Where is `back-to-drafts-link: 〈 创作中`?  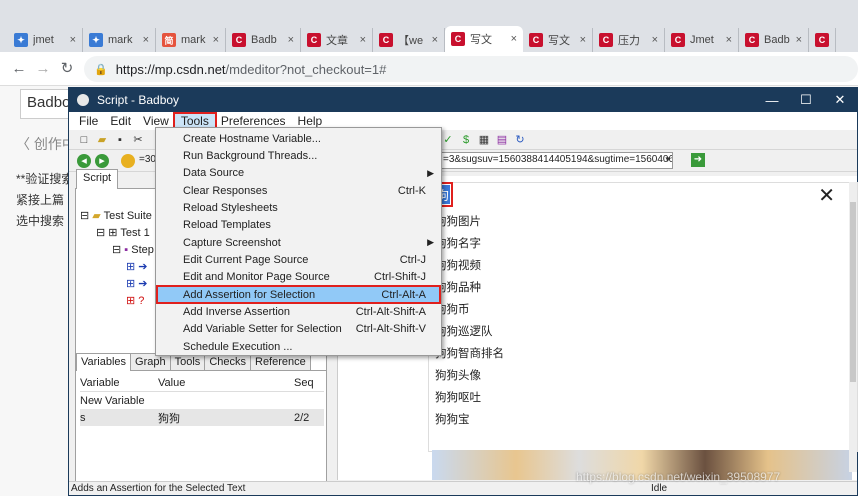 back-to-drafts-link: 〈 创作中 is located at coordinates (46, 144).